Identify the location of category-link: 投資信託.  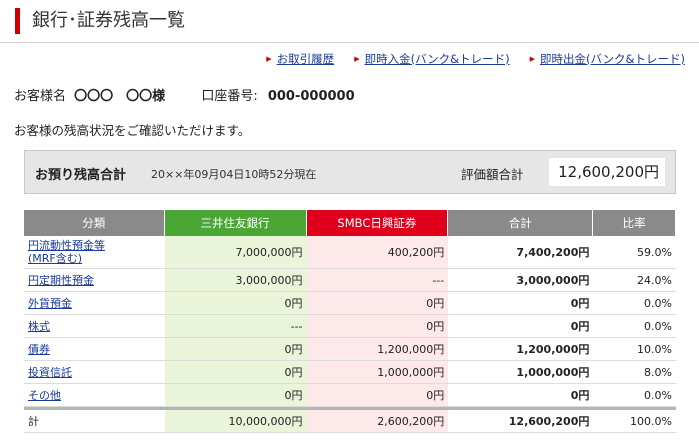
(50, 372).